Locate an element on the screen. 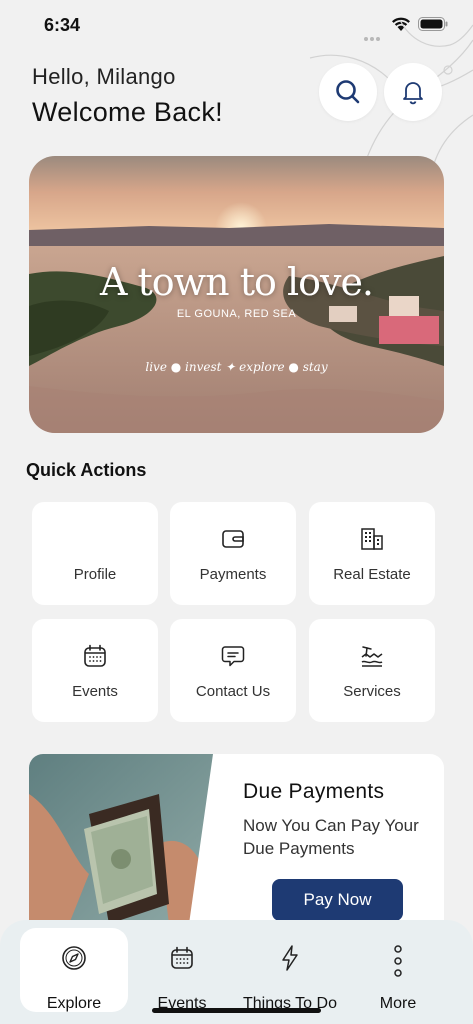 This screenshot has height=1024, width=473. quick-action-events: Events is located at coordinates (95, 670).